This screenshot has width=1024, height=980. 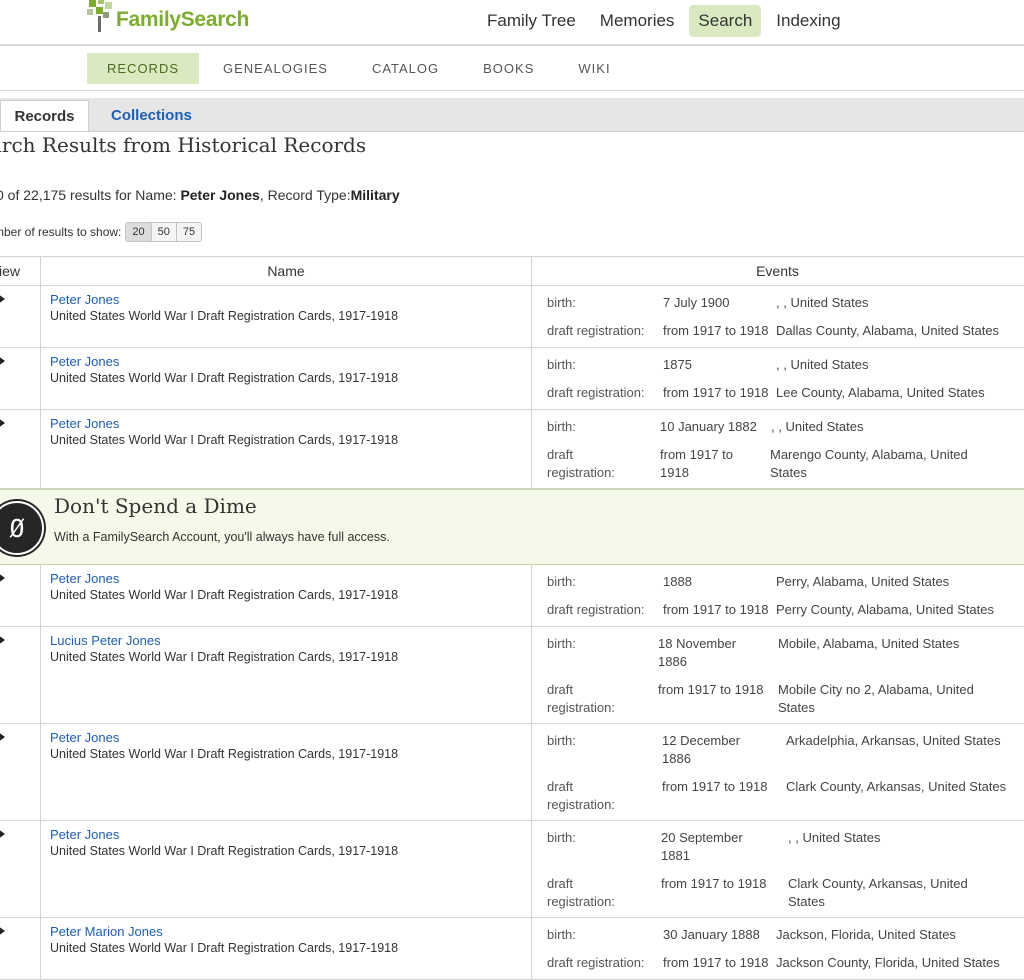 I want to click on draft-place: Dallas County, Alabama, United States, so click(x=888, y=330).